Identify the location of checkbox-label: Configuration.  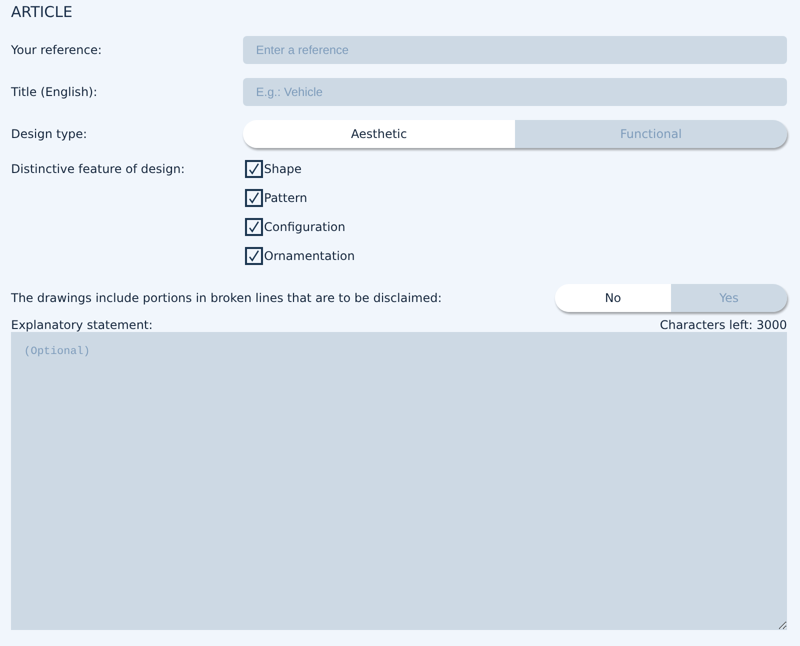
(305, 227).